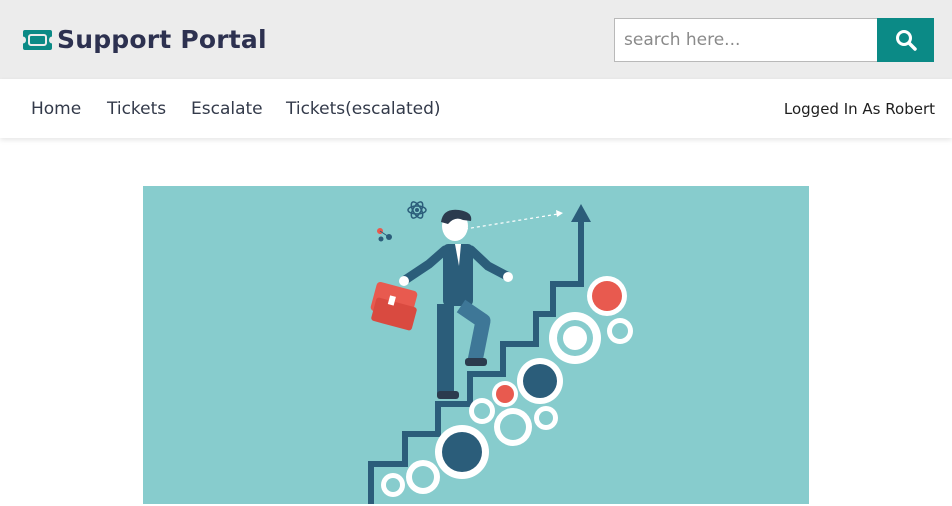 This screenshot has height=506, width=952. What do you see at coordinates (162, 39) in the screenshot?
I see `brand-title: Support Portal` at bounding box center [162, 39].